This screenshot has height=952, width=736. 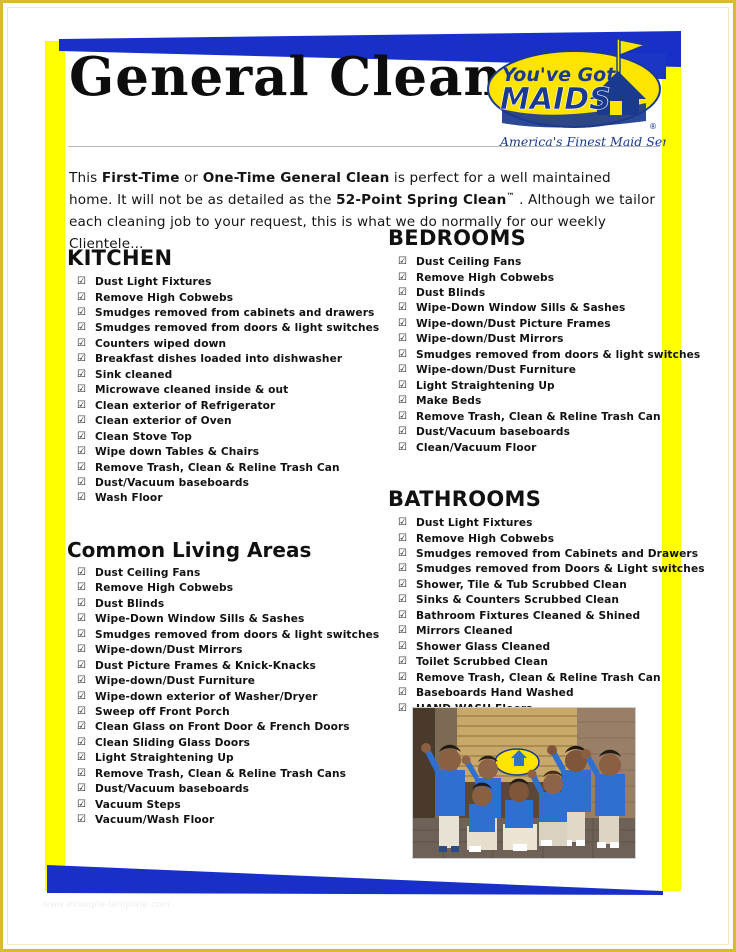 I want to click on list-item: ☑ Shower, Tile & Tub Scrubbed Clean, so click(x=528, y=585).